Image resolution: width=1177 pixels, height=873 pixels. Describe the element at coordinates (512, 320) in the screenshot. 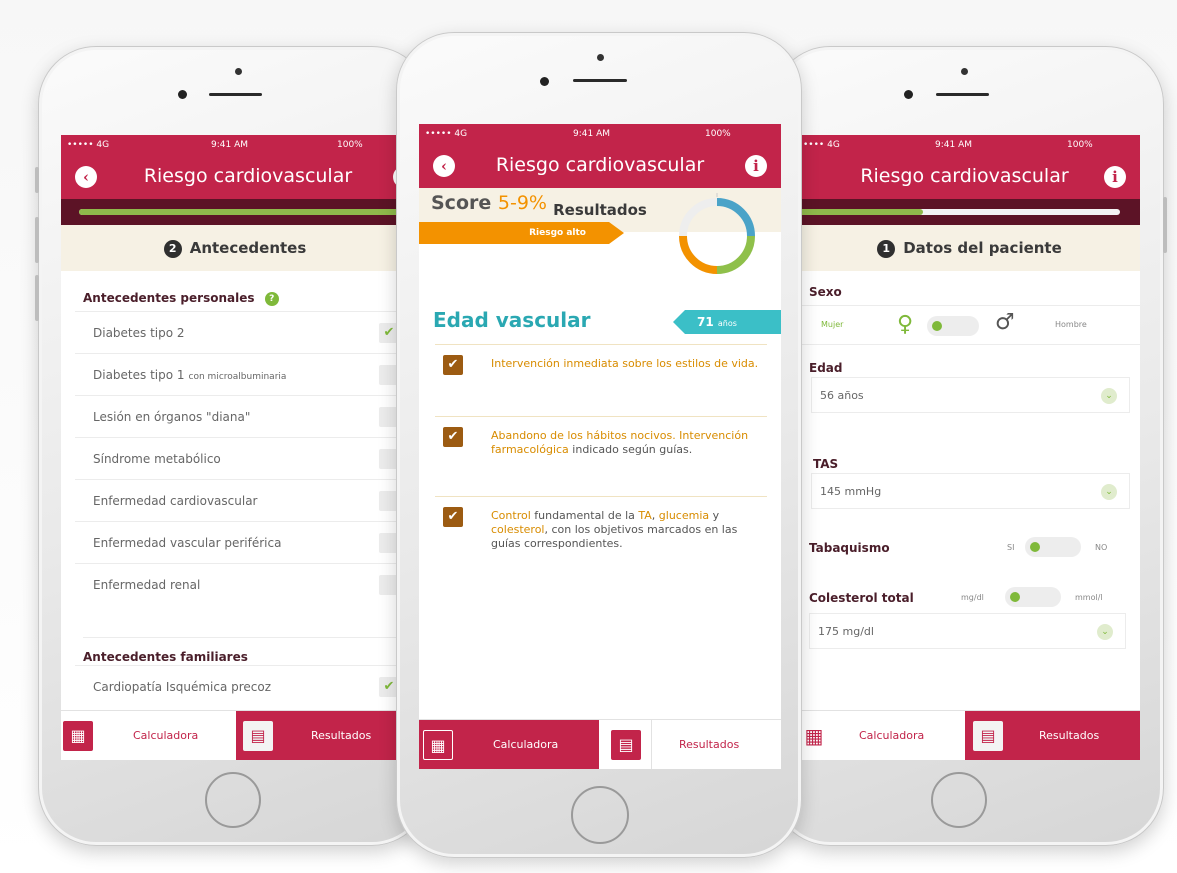

I see `edad-vascular-label: Edad vascular` at that location.